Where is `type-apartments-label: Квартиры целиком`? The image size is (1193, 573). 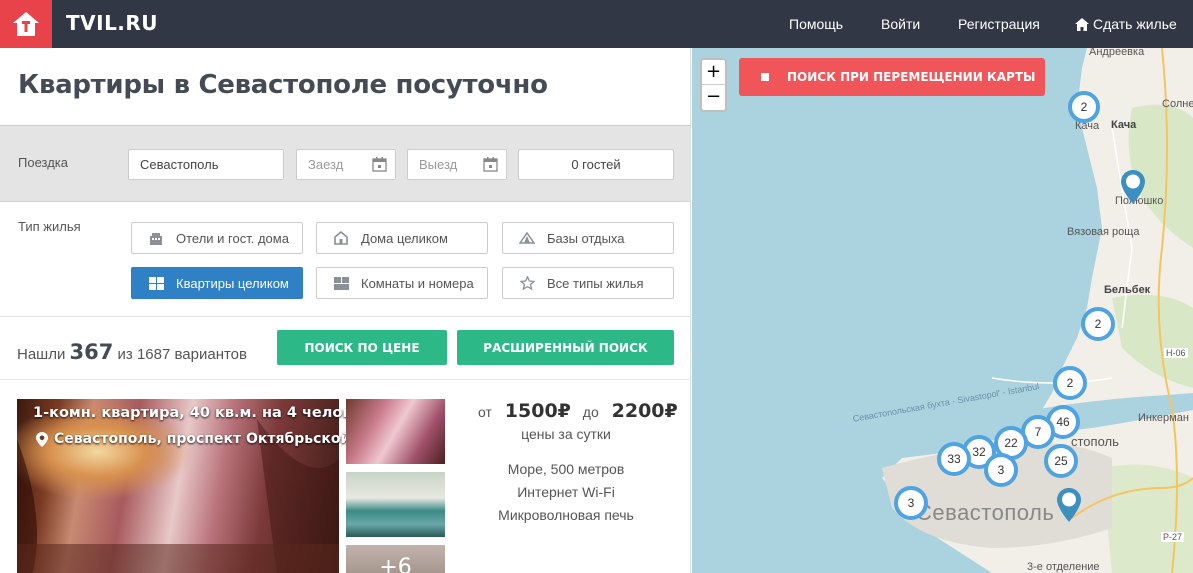 type-apartments-label: Квартиры целиком is located at coordinates (232, 283).